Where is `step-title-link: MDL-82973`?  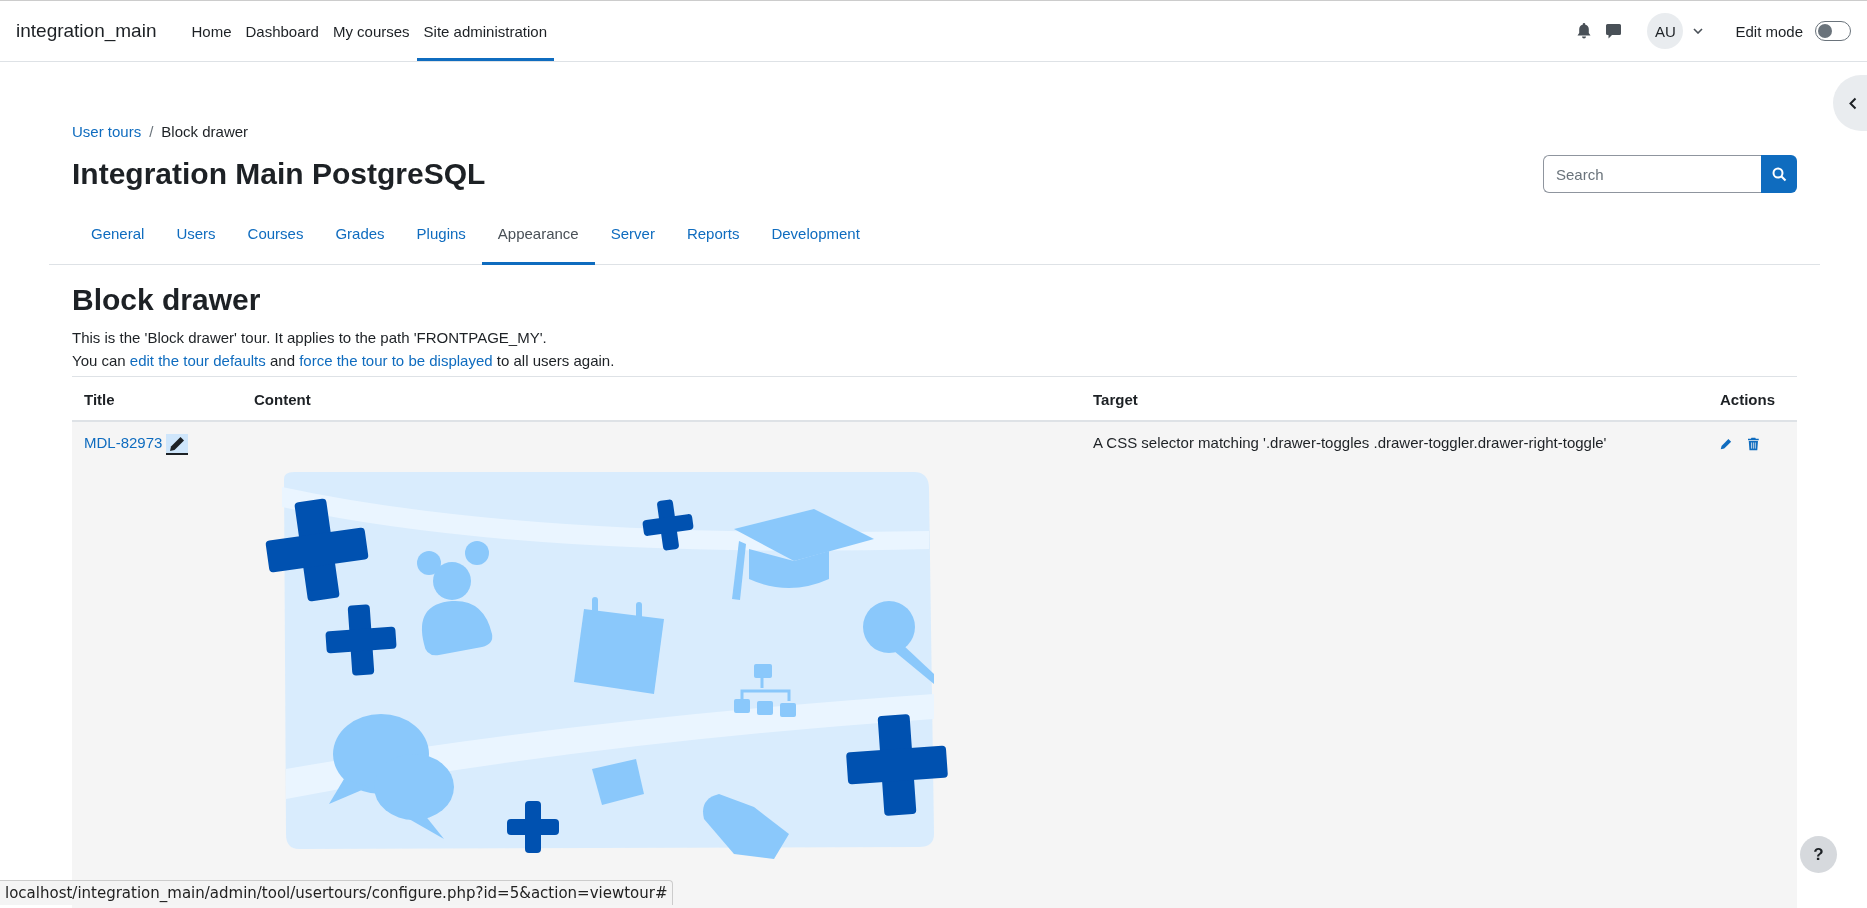 step-title-link: MDL-82973 is located at coordinates (123, 443).